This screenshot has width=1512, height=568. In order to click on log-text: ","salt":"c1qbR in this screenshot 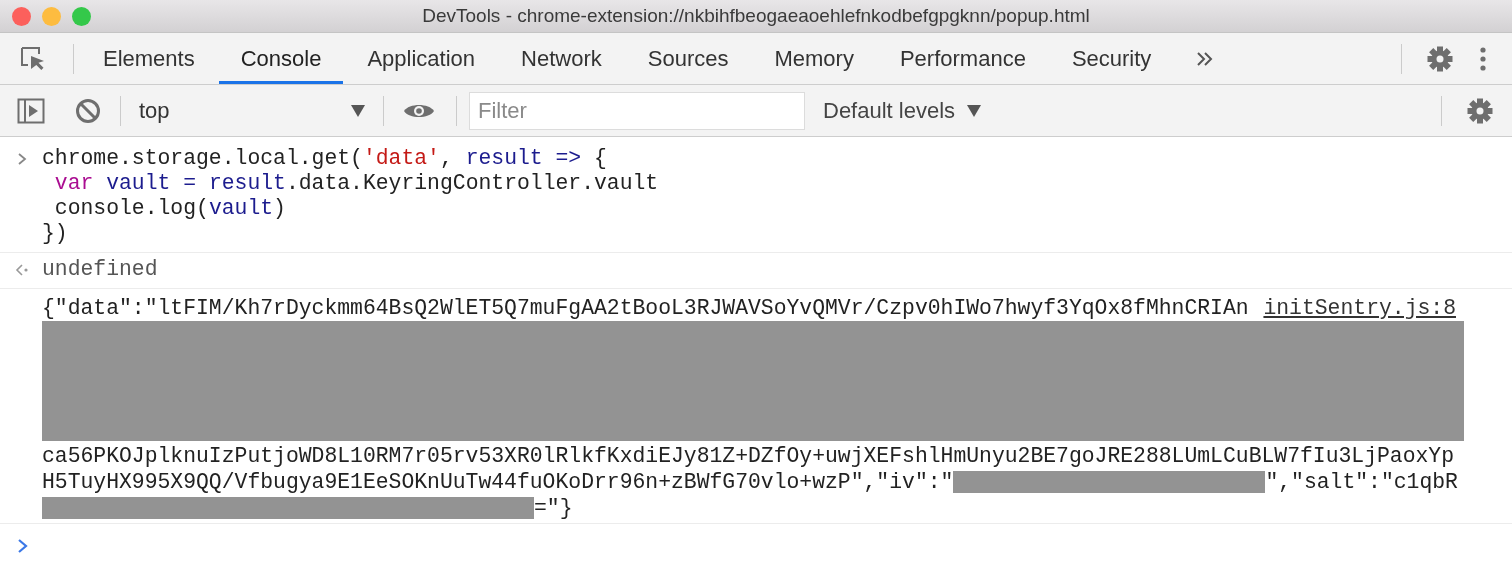, I will do `click(1361, 482)`.